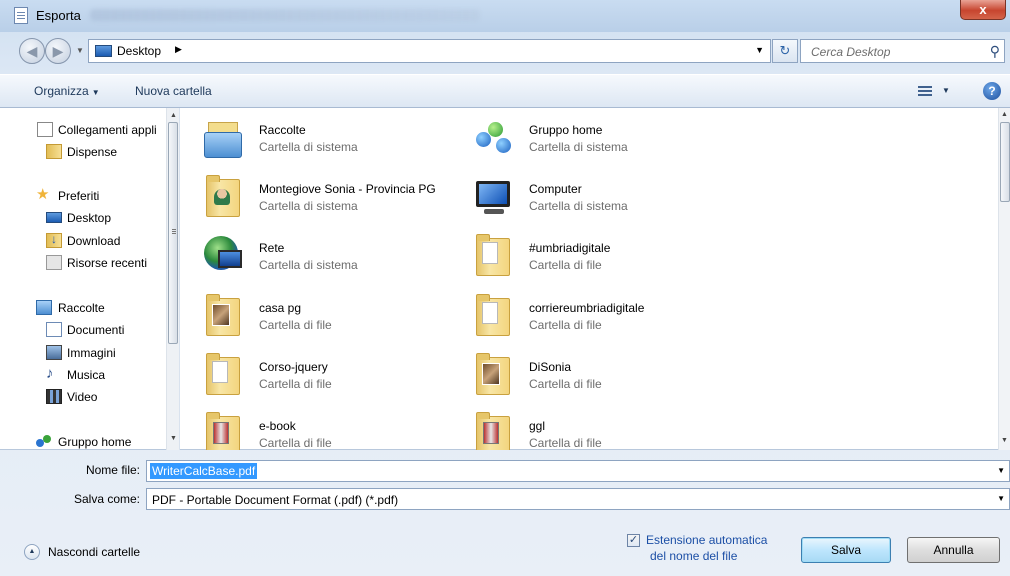 Image resolution: width=1010 pixels, height=576 pixels. What do you see at coordinates (139, 51) in the screenshot?
I see `address-location: Desktop` at bounding box center [139, 51].